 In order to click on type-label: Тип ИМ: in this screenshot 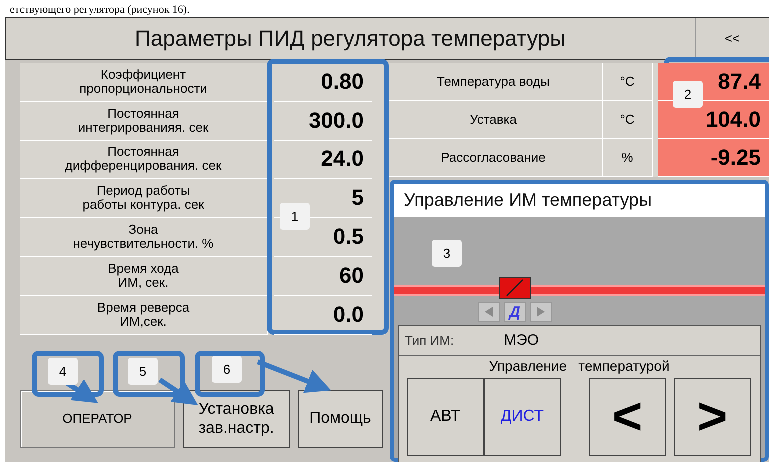, I will do `click(429, 340)`.